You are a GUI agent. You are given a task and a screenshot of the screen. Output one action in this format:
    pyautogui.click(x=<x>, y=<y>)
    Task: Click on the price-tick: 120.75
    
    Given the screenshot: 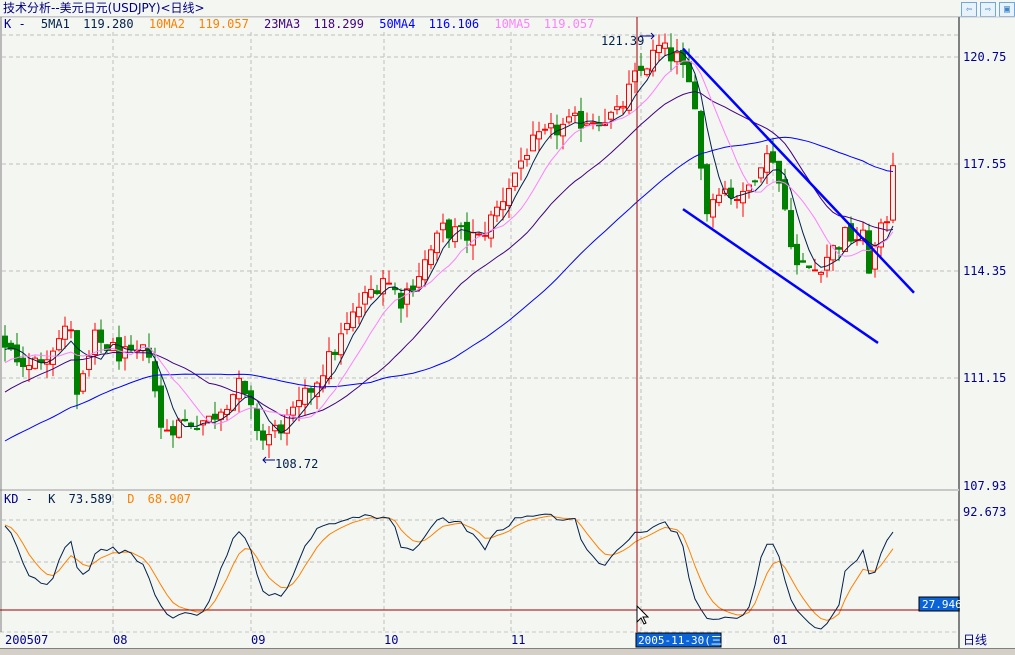 What is the action you would take?
    pyautogui.click(x=984, y=57)
    